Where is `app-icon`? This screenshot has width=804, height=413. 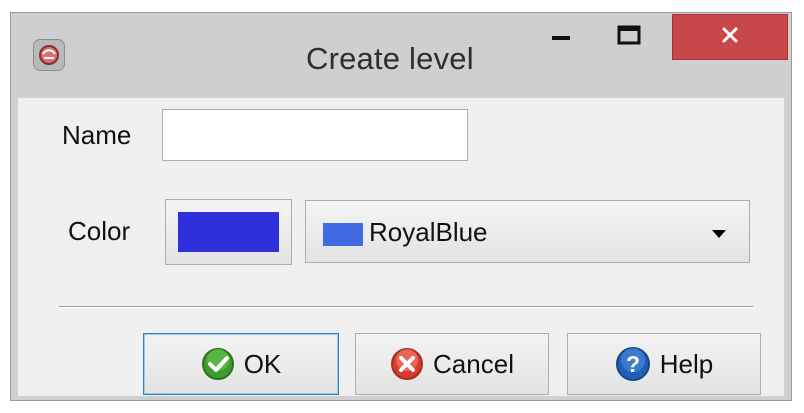
app-icon is located at coordinates (49, 55).